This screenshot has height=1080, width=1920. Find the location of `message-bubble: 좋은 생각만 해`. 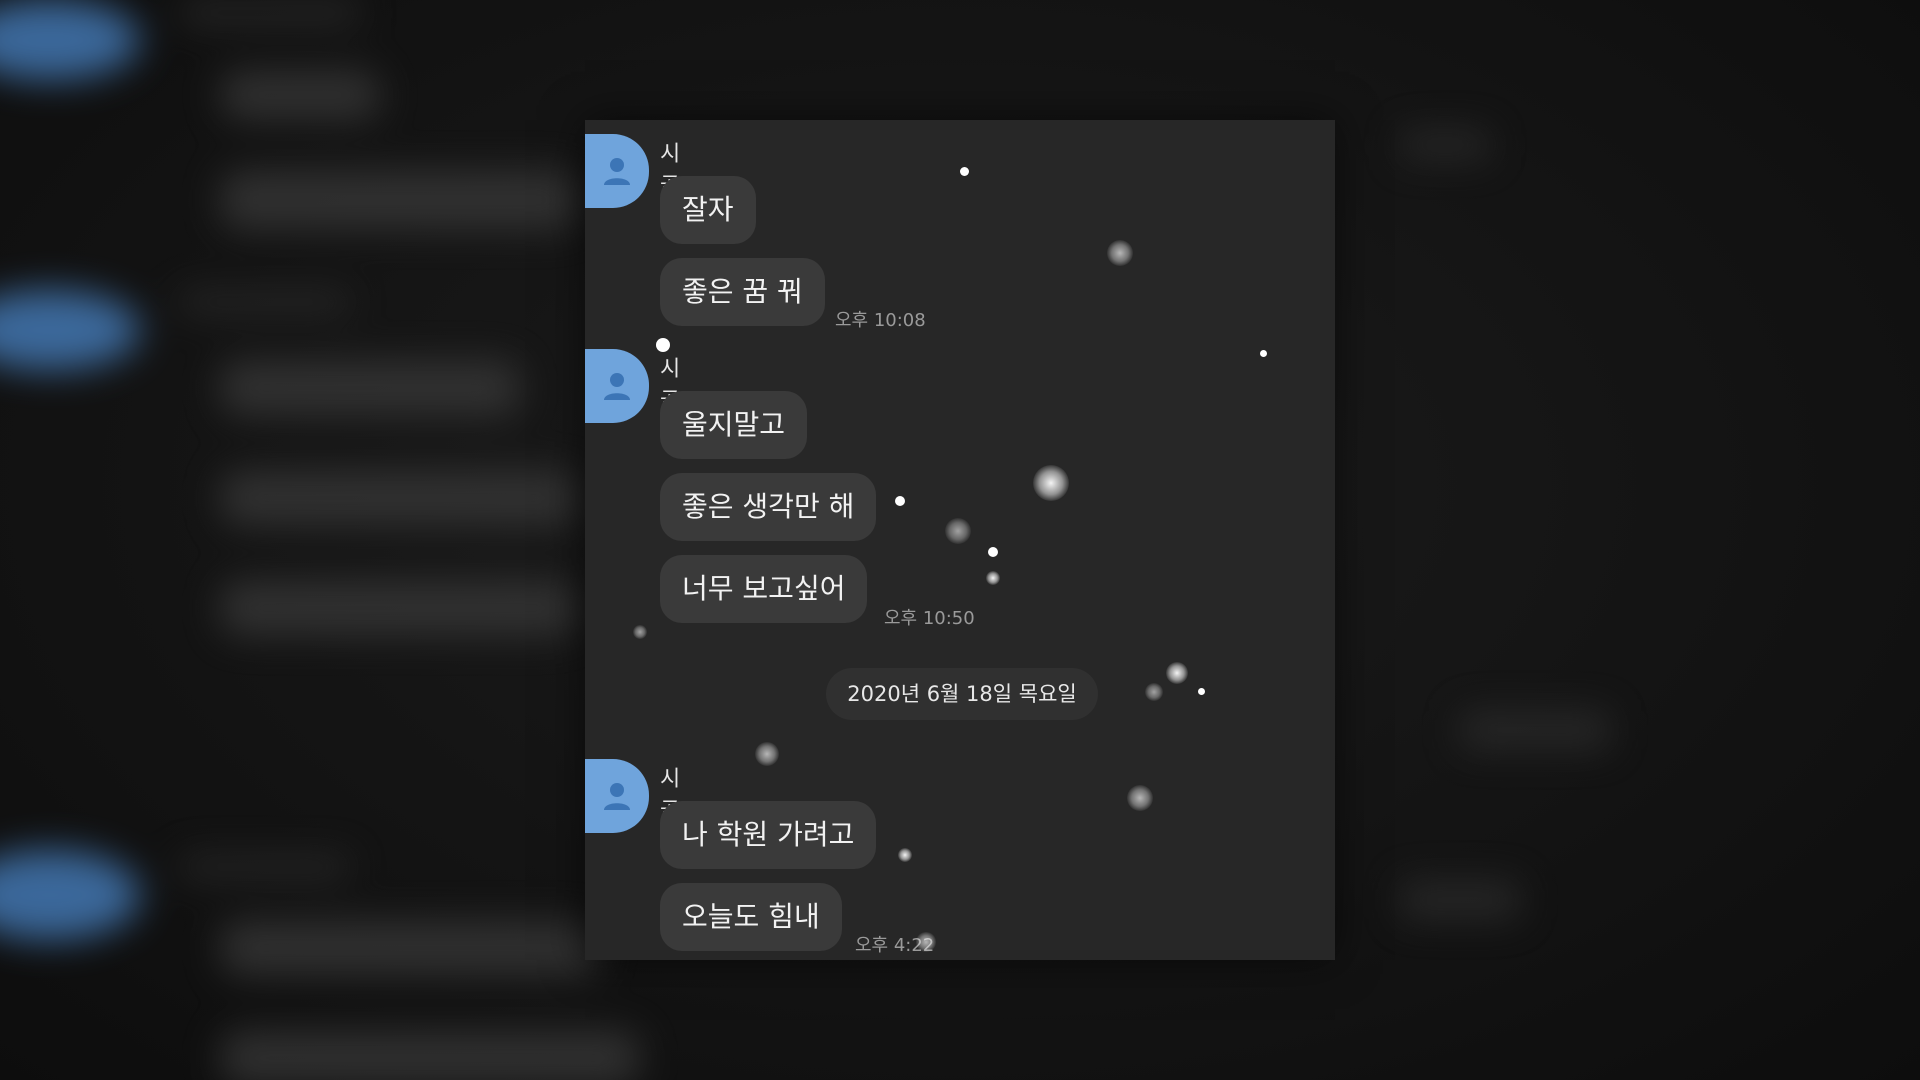

message-bubble: 좋은 생각만 해 is located at coordinates (768, 507).